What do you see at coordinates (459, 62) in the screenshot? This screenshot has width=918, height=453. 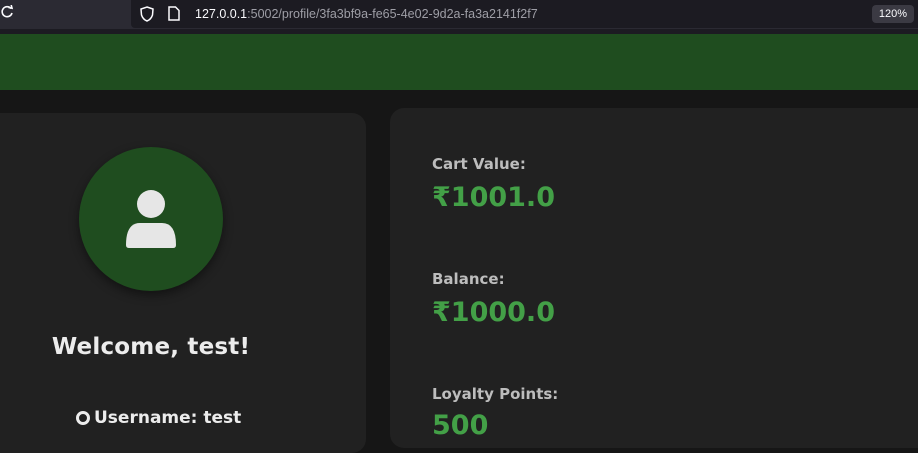 I see `site-header` at bounding box center [459, 62].